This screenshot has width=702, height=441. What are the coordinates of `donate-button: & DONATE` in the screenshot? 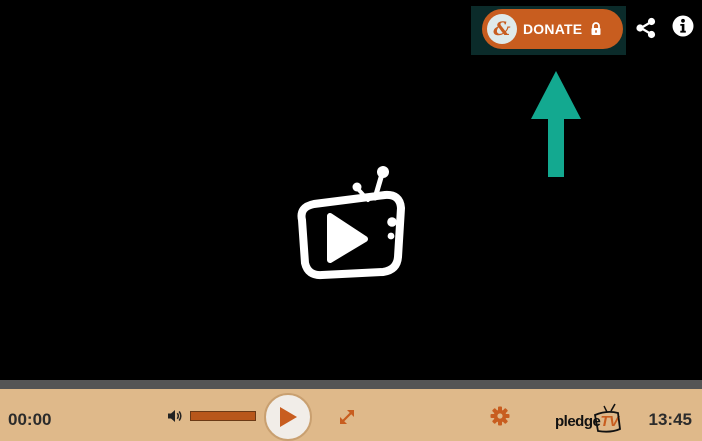 It's located at (552, 29).